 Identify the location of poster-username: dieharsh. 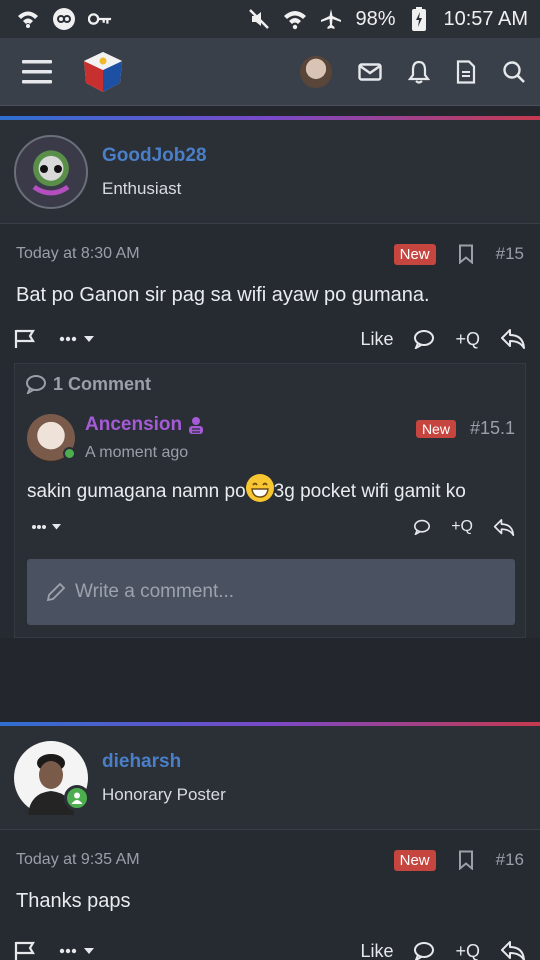
(164, 762).